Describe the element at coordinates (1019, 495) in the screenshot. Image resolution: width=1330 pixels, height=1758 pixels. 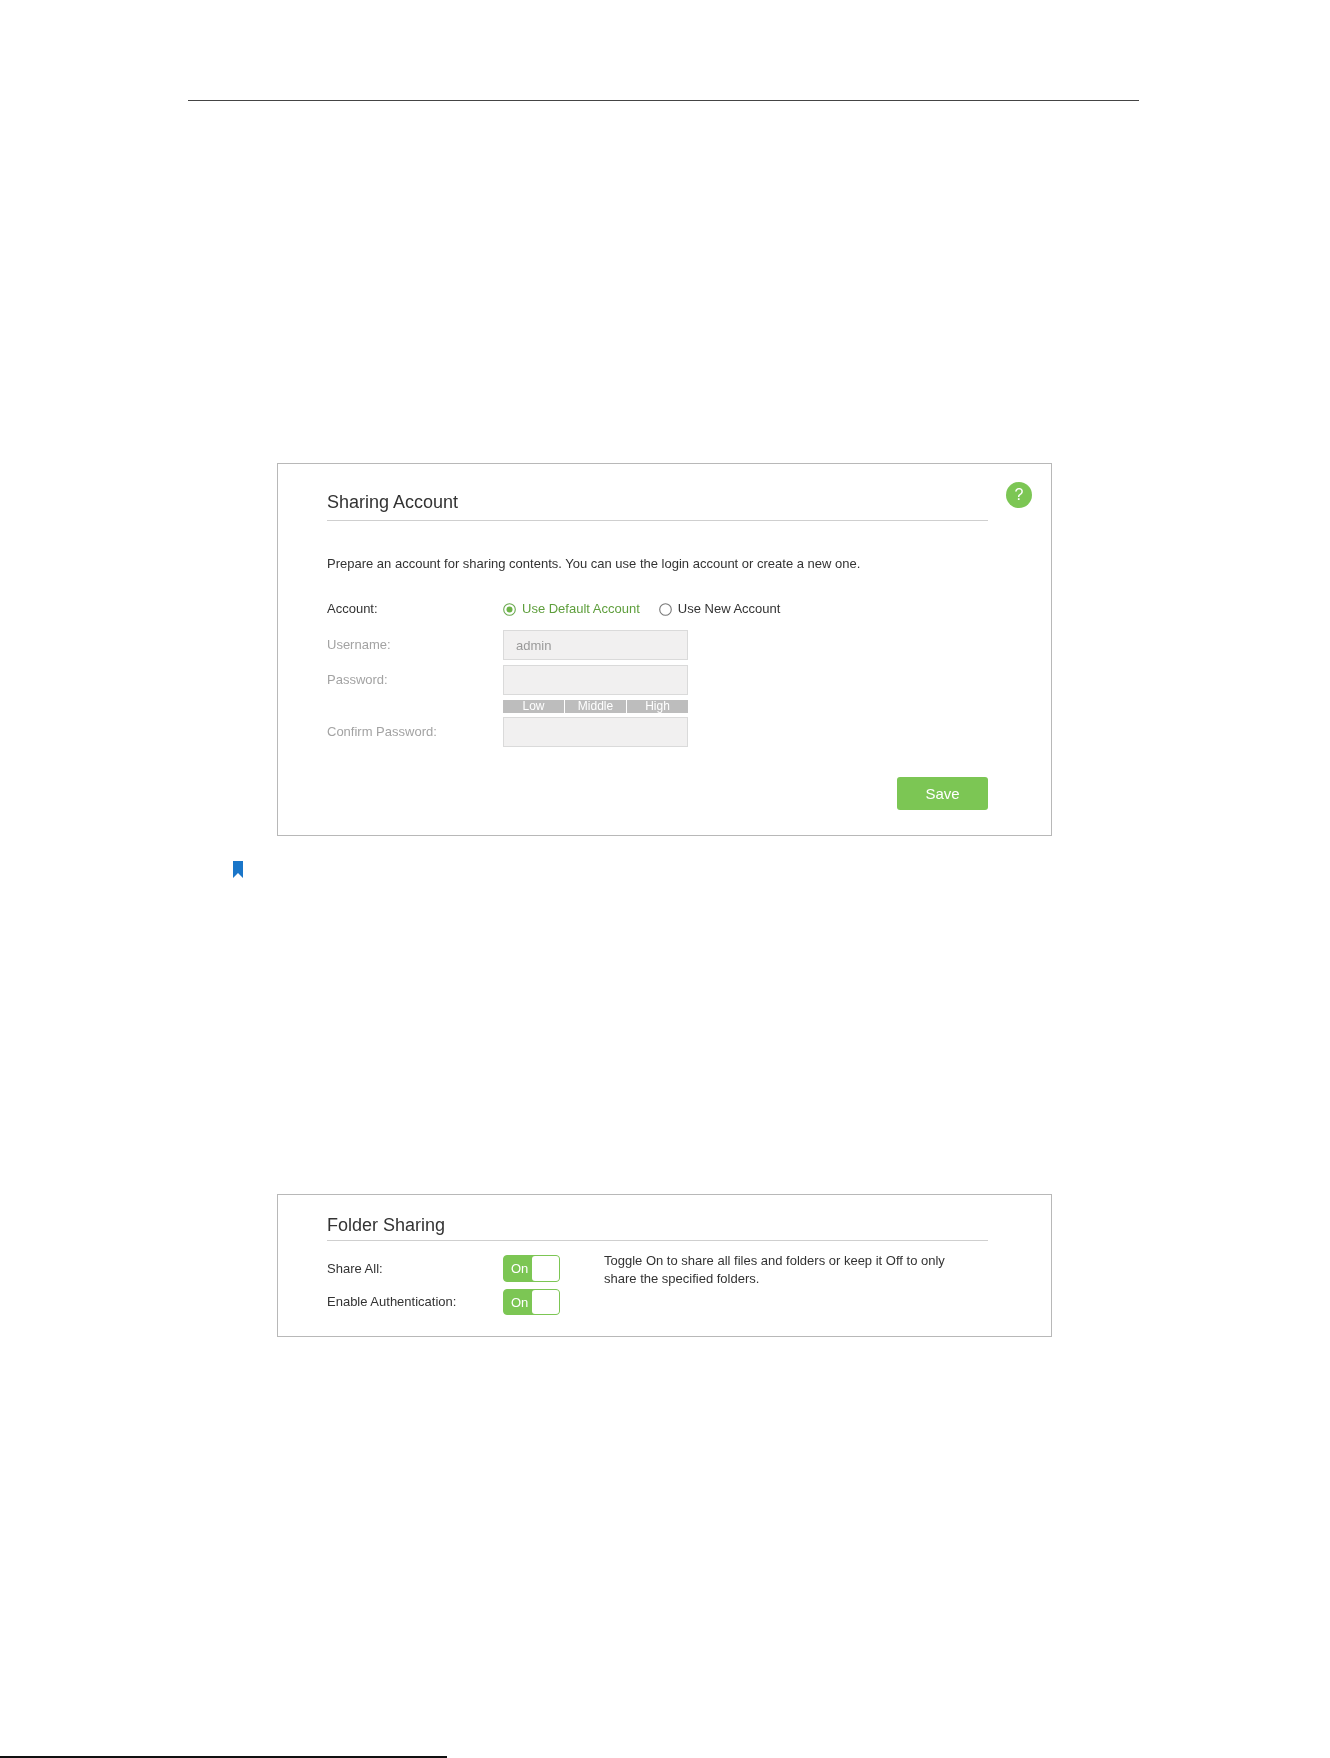
I see `help-button: ?` at that location.